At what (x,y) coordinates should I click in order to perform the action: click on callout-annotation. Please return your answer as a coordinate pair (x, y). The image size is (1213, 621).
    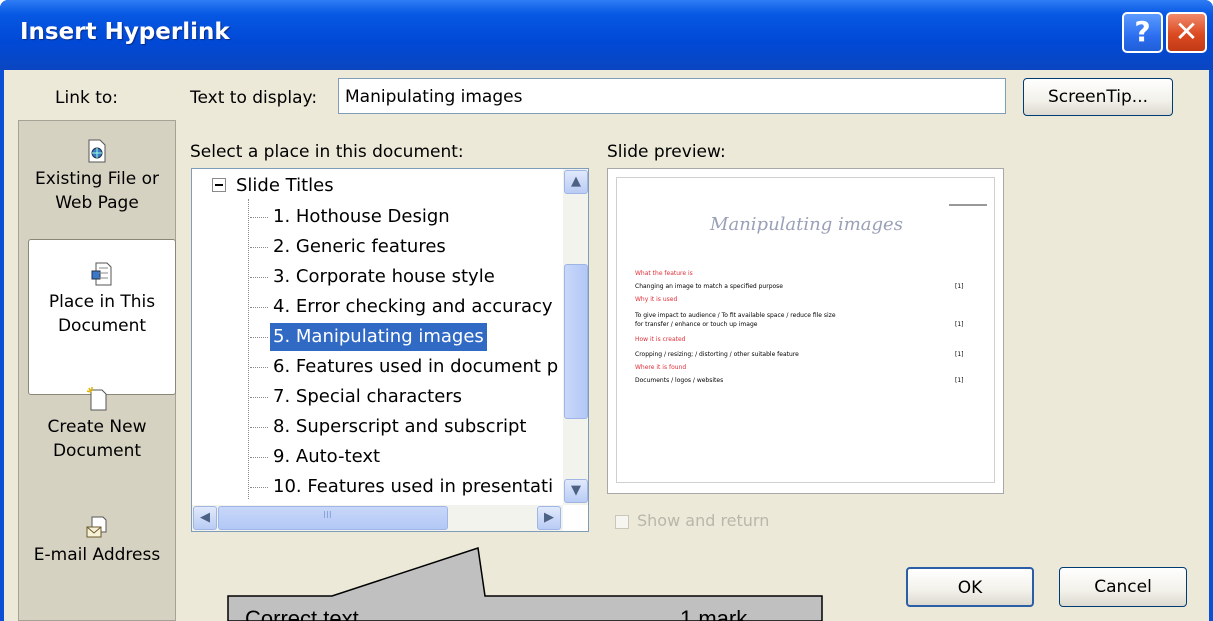
    Looking at the image, I should click on (525, 584).